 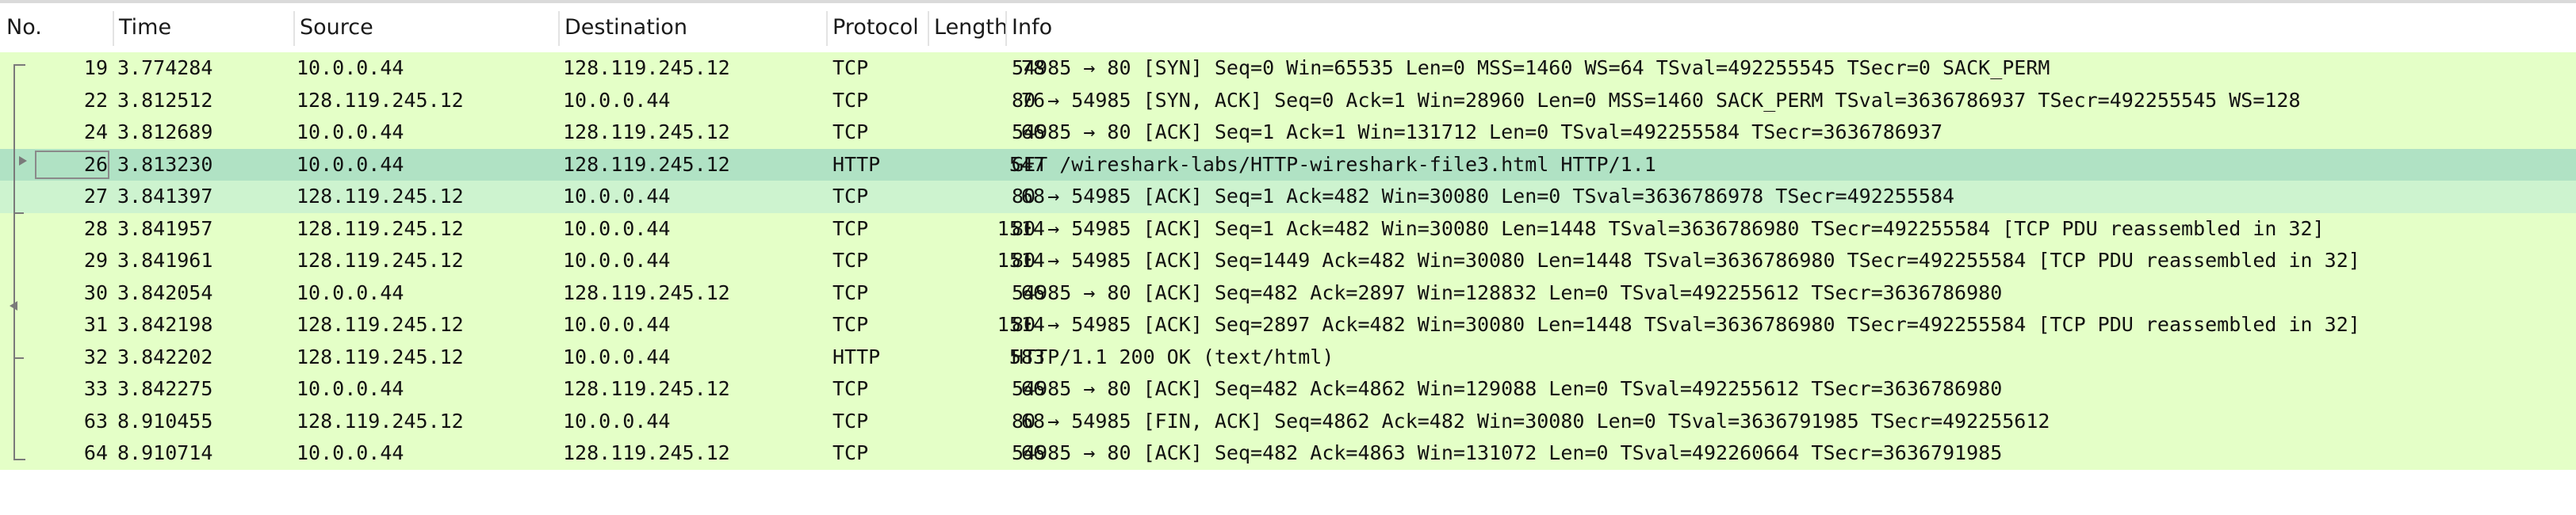 I want to click on packet-length: 583, so click(x=1027, y=356).